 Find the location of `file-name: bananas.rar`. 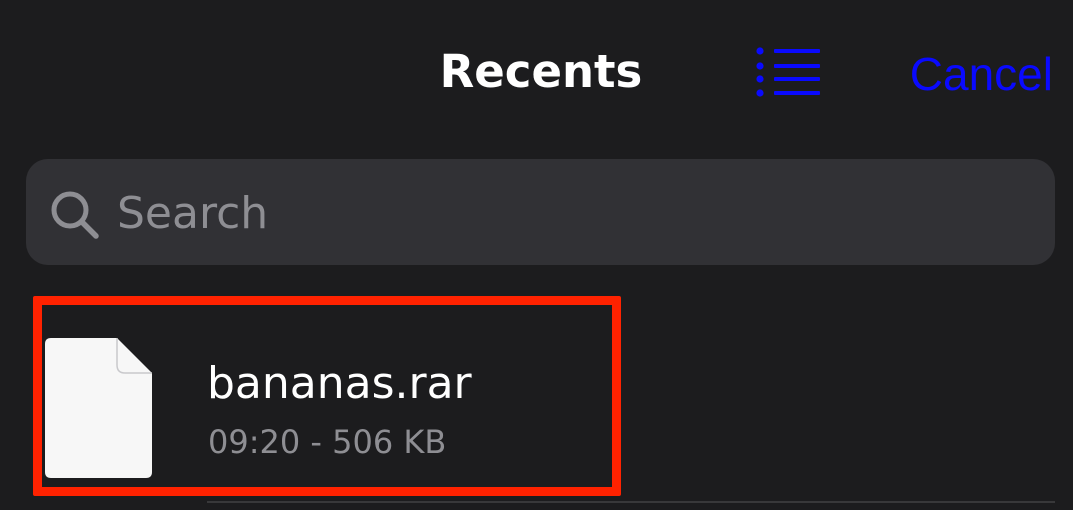

file-name: bananas.rar is located at coordinates (339, 383).